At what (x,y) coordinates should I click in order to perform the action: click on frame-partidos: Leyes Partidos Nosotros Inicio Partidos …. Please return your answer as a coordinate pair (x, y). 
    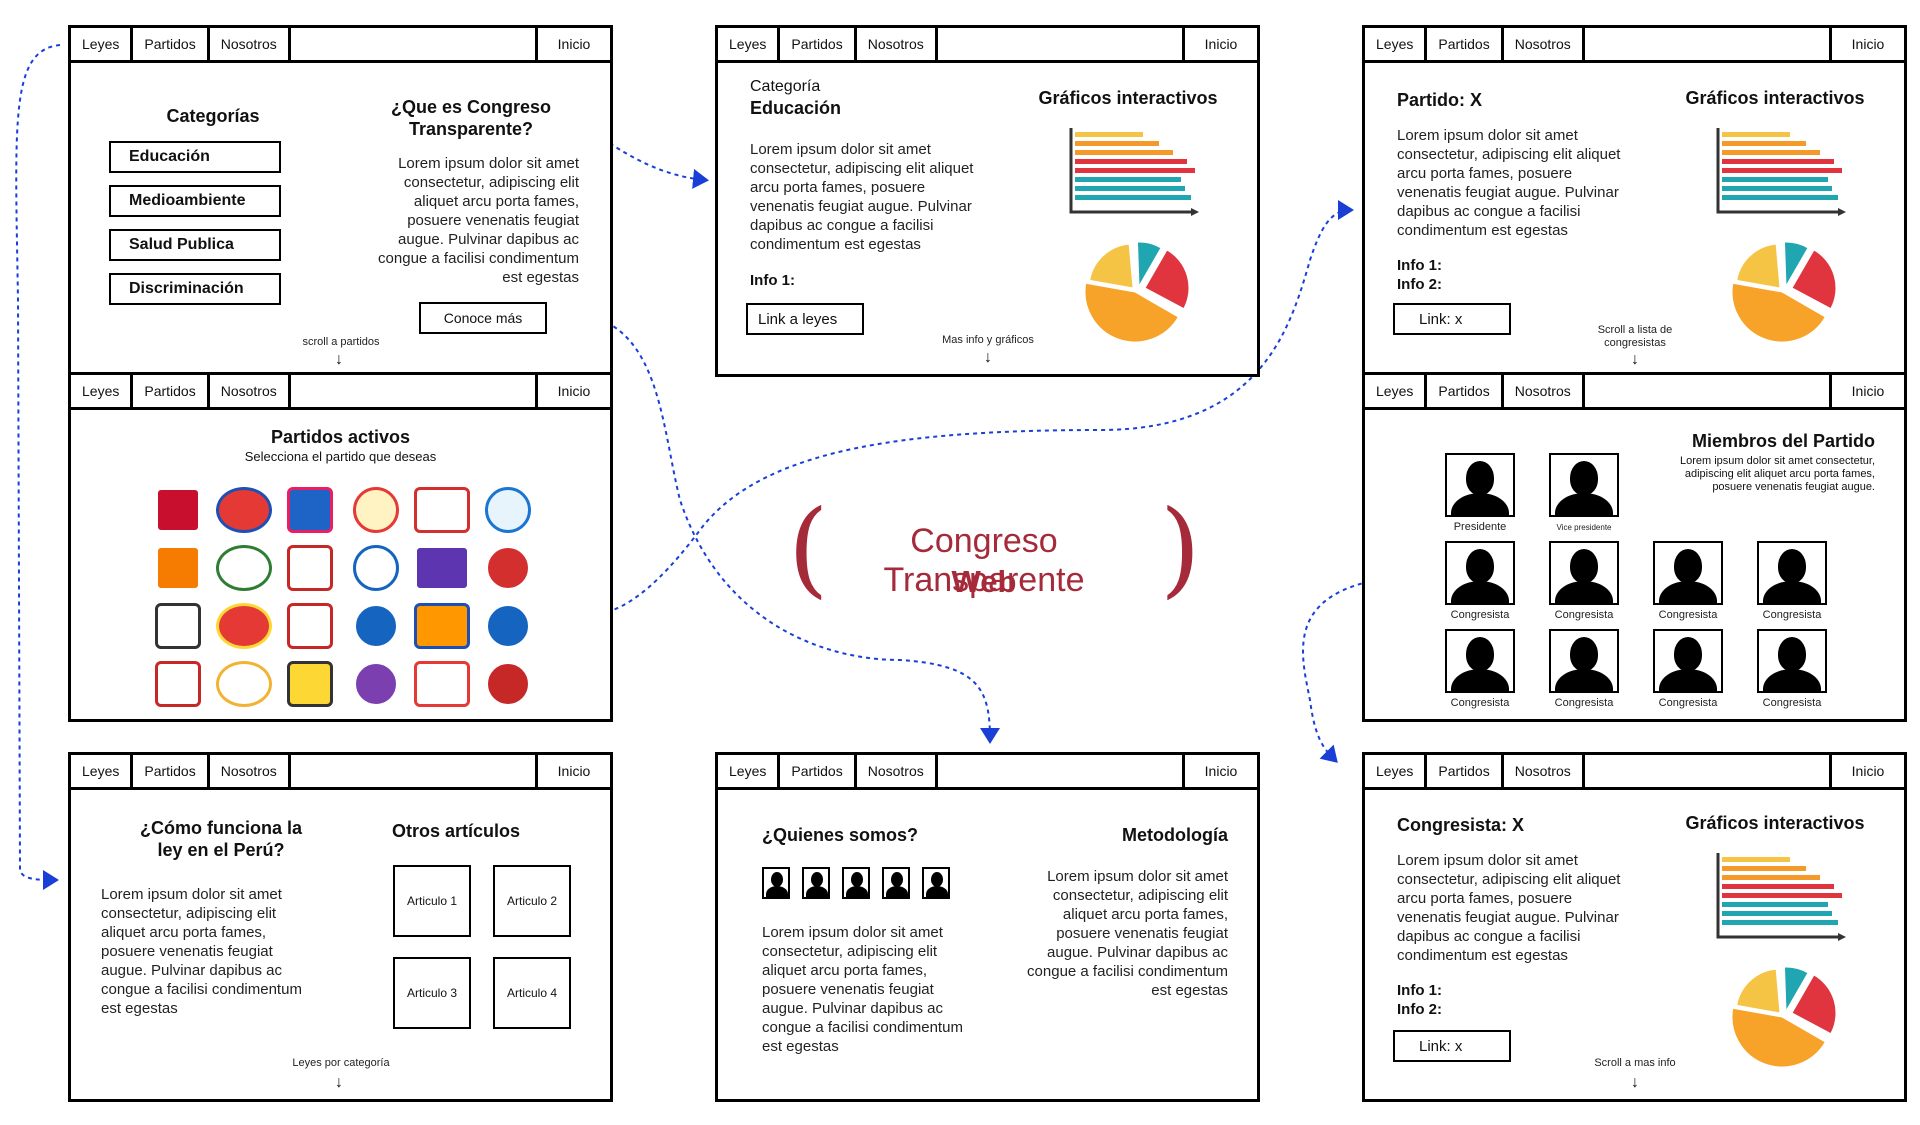
    Looking at the image, I should click on (340, 547).